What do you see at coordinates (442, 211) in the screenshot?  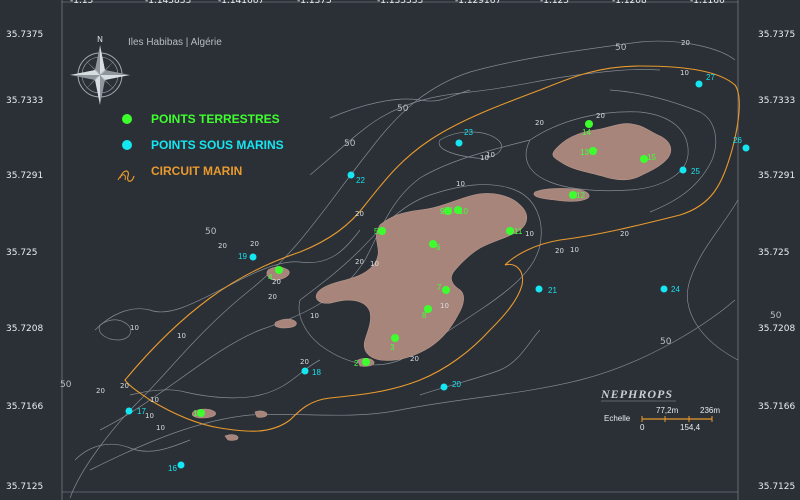 I see `terrestre-point-number: 9` at bounding box center [442, 211].